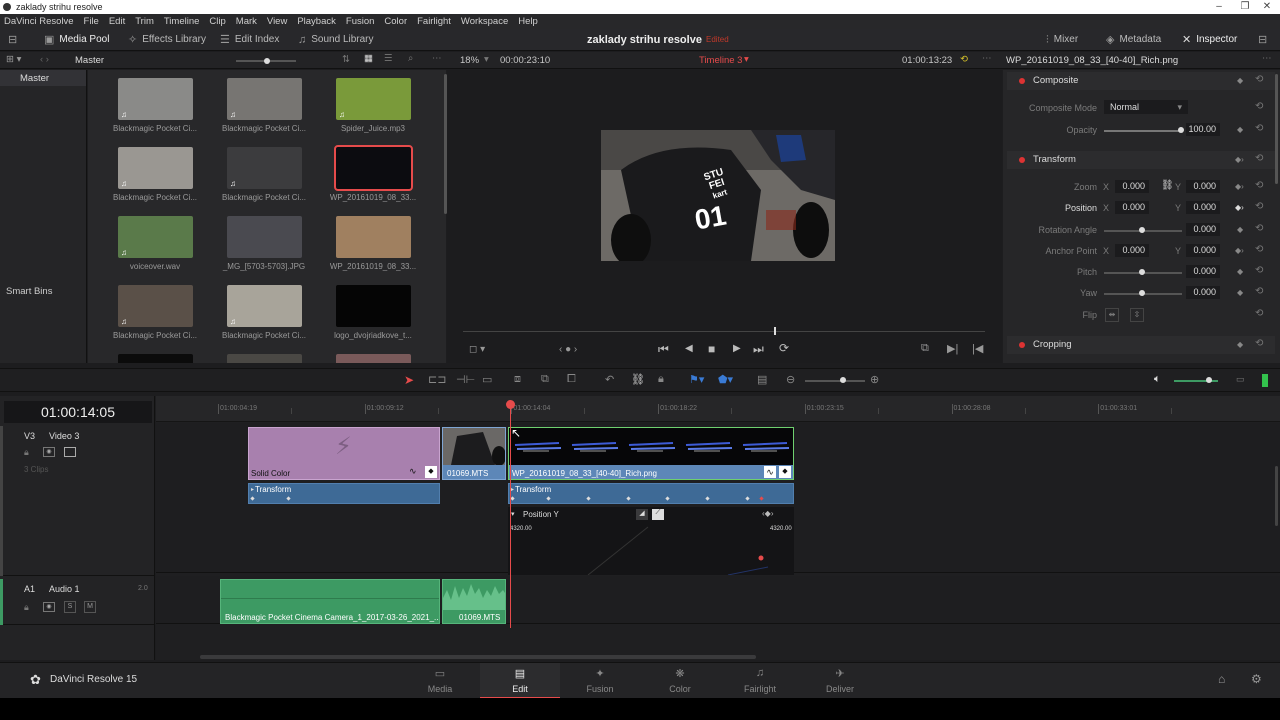 The image size is (1280, 720). I want to click on expand-icon: ▸, so click(252, 489).